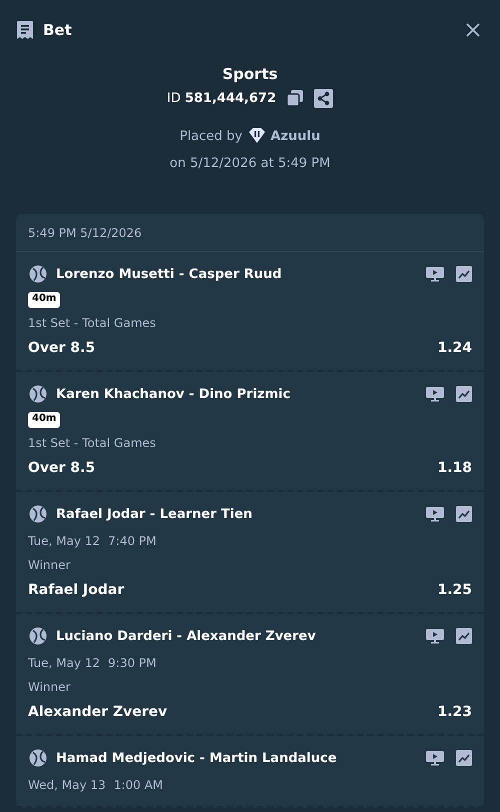 This screenshot has height=812, width=500. What do you see at coordinates (454, 468) in the screenshot?
I see `odds: 1.18` at bounding box center [454, 468].